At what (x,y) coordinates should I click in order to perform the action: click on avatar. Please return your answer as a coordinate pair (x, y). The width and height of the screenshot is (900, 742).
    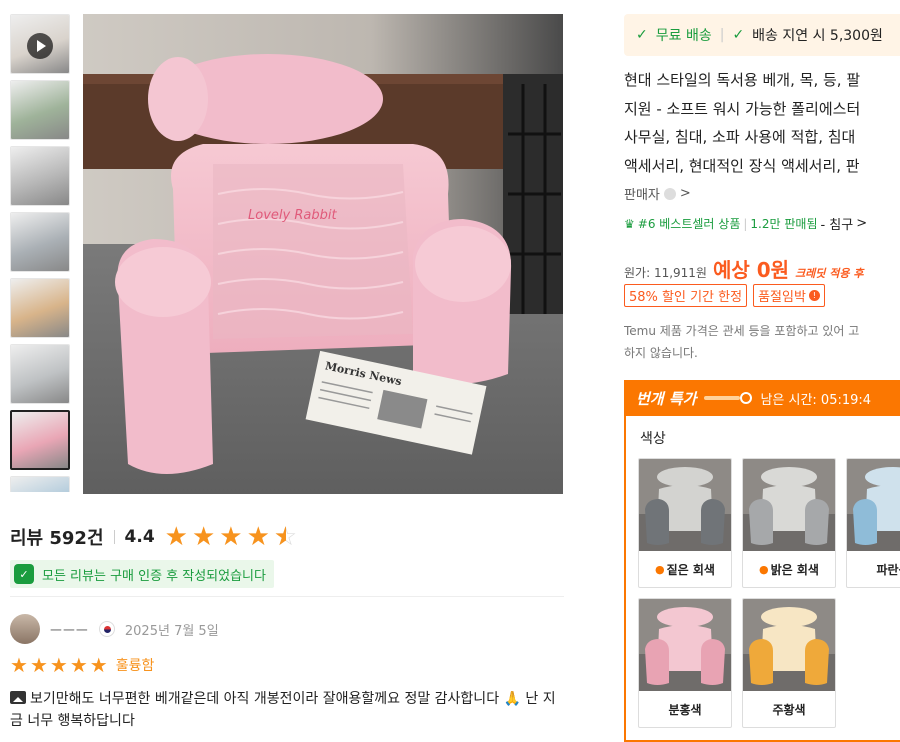
    Looking at the image, I should click on (25, 629).